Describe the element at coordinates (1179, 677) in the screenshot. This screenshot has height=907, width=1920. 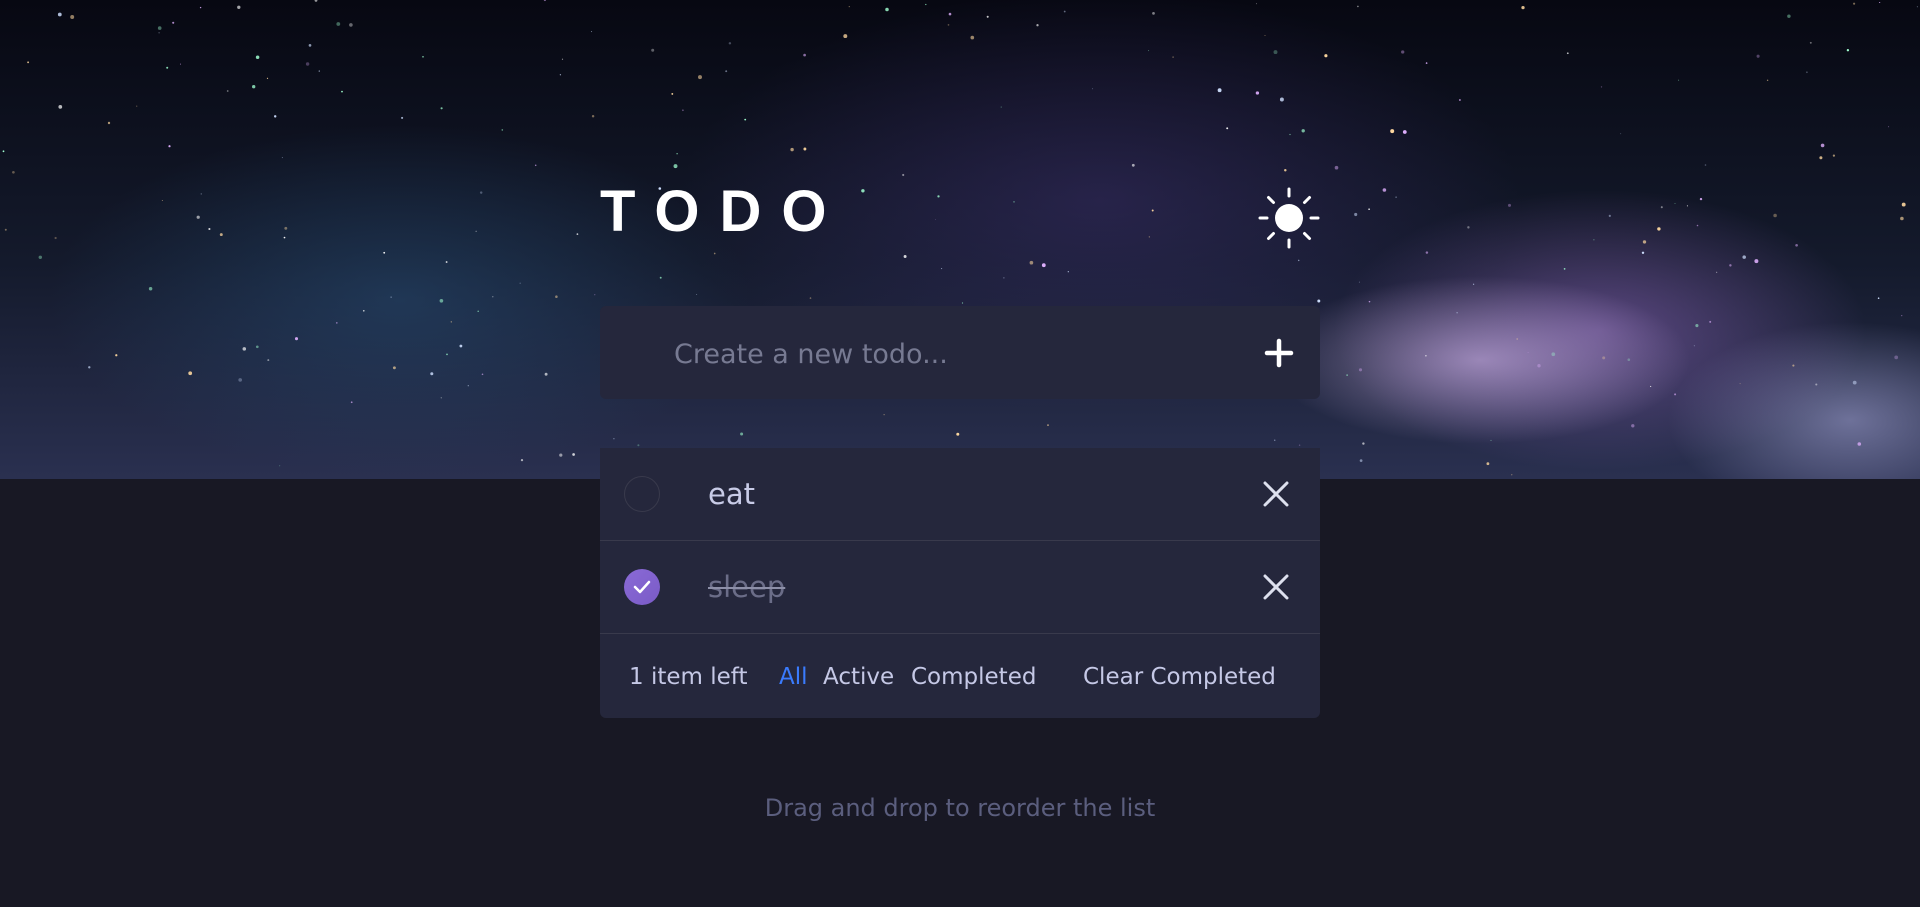
I see `clear-completed-button: Clear Completed` at that location.